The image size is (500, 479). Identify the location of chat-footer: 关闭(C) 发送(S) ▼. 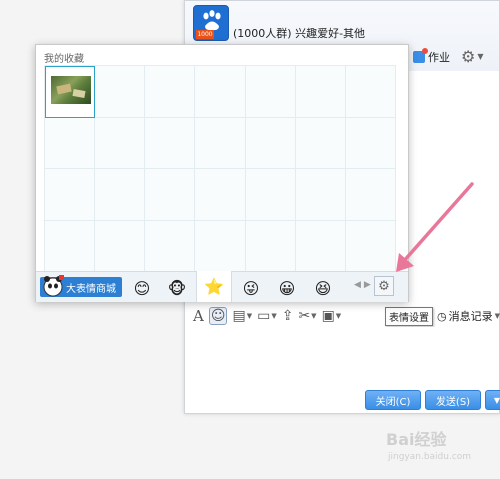
(432, 400).